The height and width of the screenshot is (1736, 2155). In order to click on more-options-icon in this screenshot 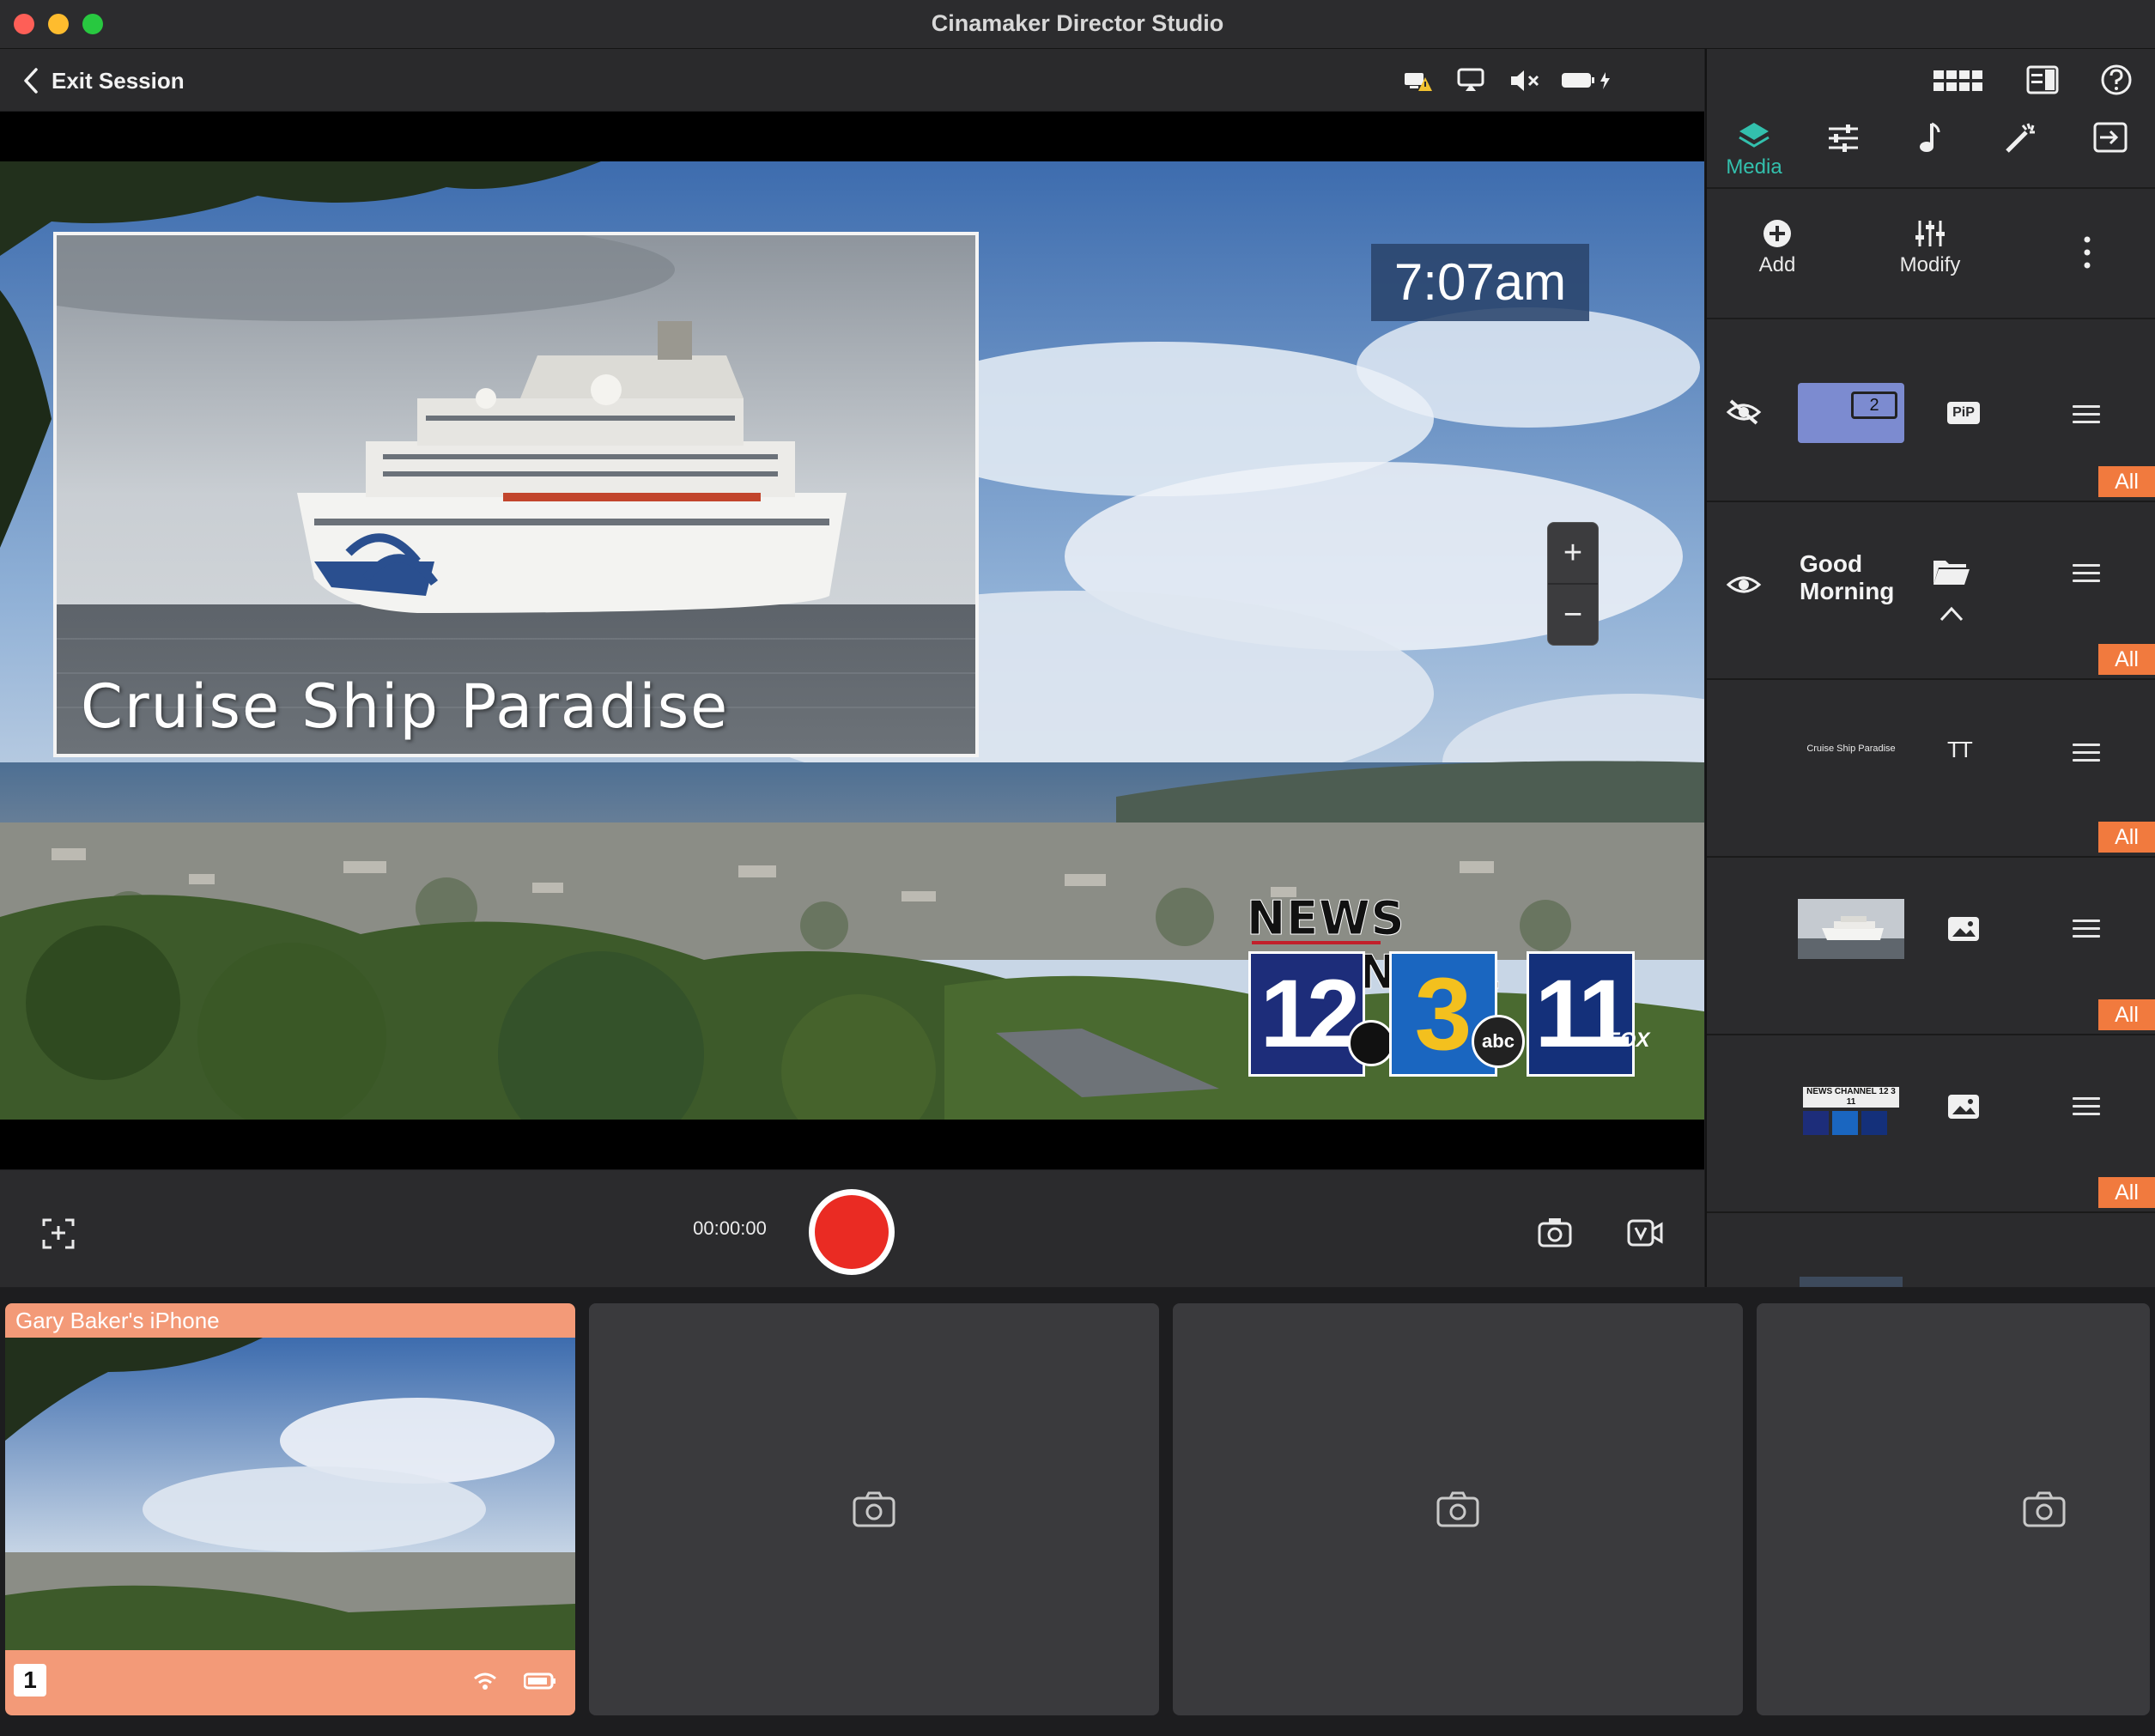, I will do `click(2087, 252)`.